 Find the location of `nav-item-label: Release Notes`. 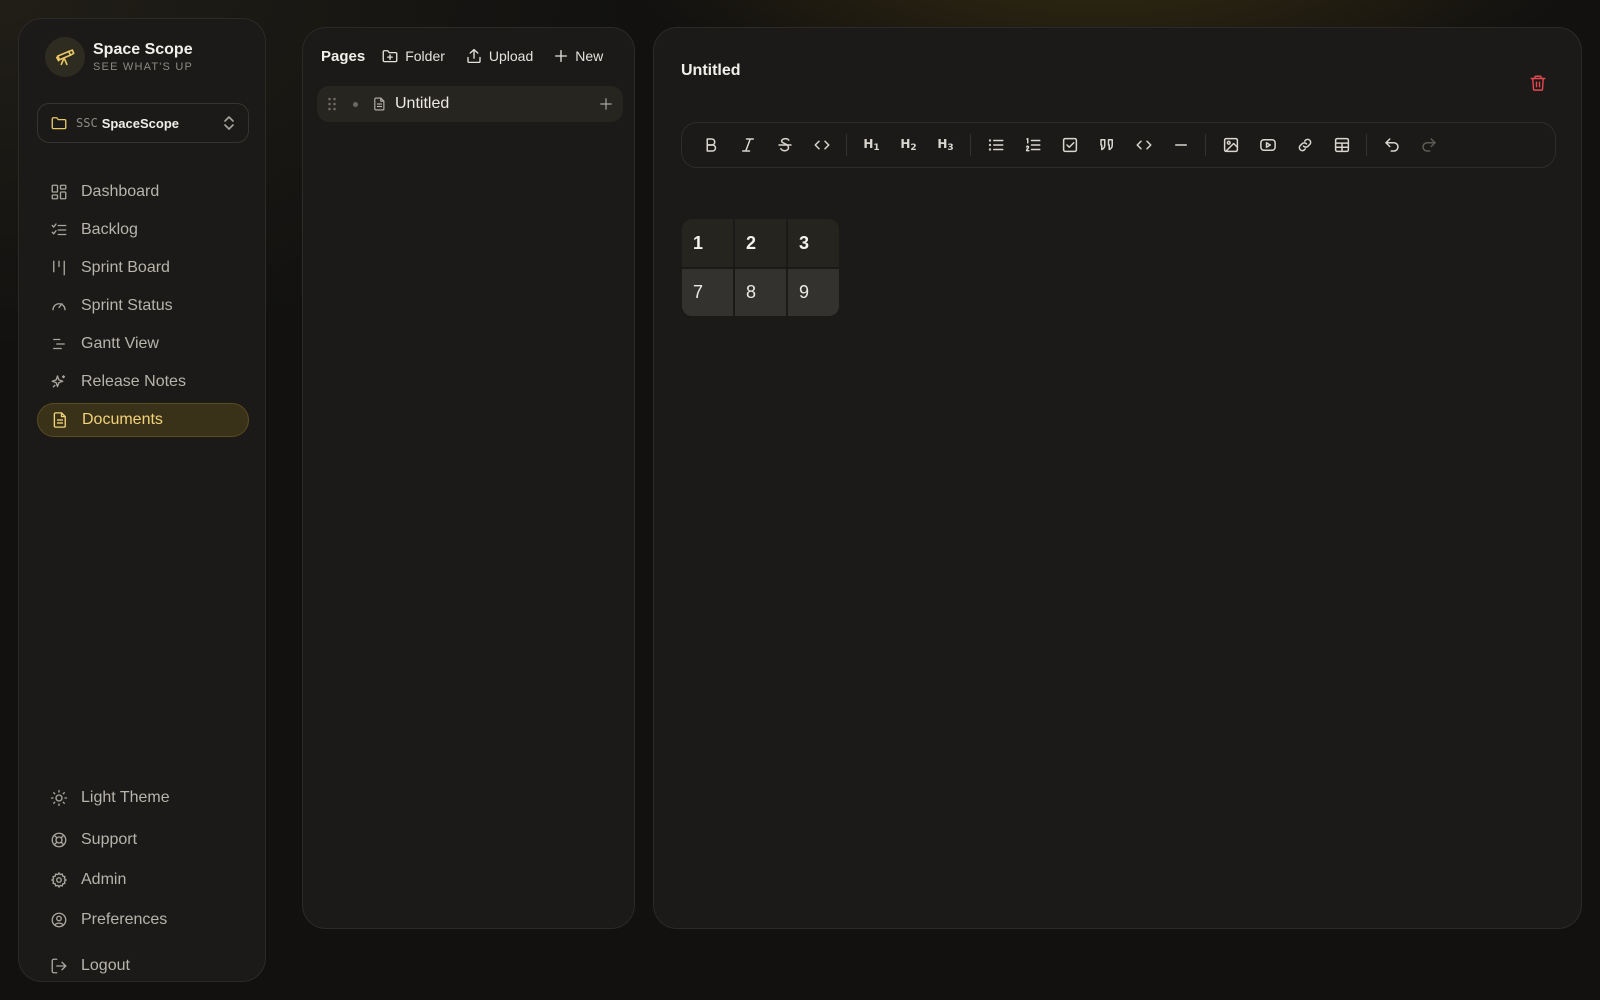

nav-item-label: Release Notes is located at coordinates (133, 381).